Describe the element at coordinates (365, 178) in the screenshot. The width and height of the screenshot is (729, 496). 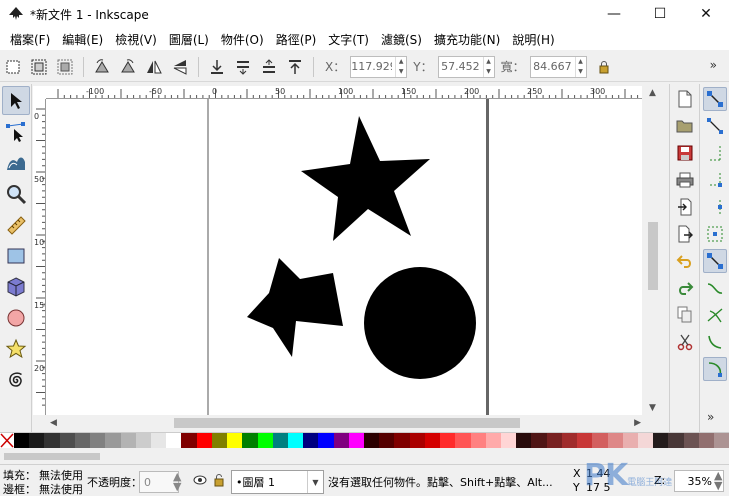
I see `large-star-shape` at that location.